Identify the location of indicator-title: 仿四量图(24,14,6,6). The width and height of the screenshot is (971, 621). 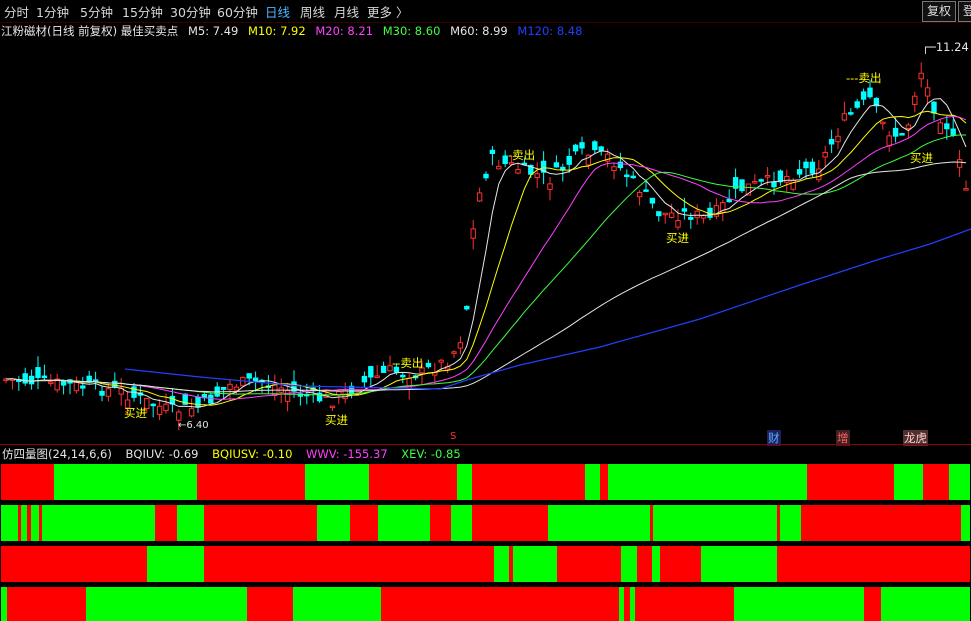
(57, 454).